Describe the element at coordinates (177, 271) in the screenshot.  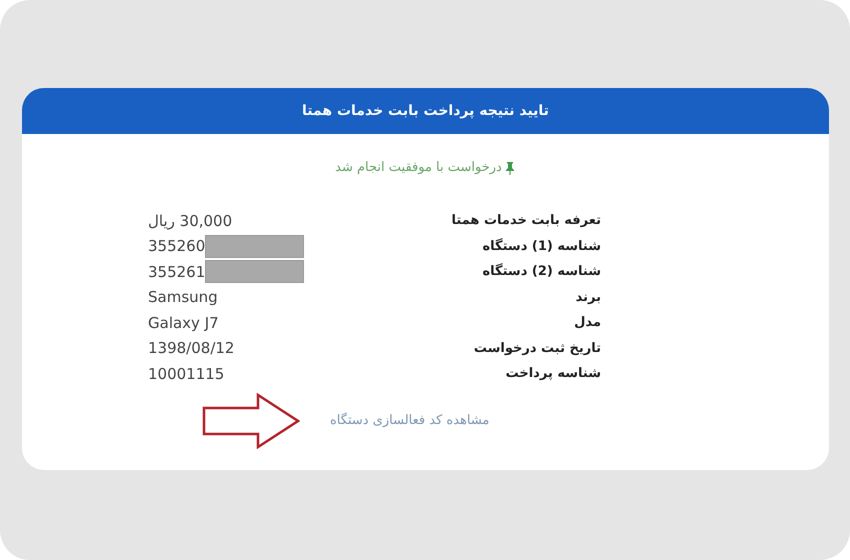
I see `detail-value: 355261` at that location.